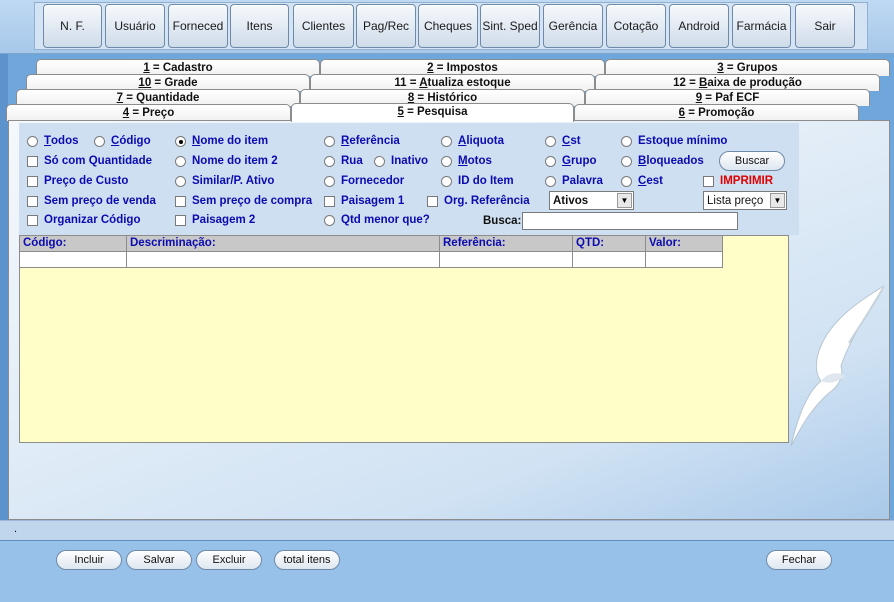  Describe the element at coordinates (235, 161) in the screenshot. I see `option-label: Nome do item 2` at that location.